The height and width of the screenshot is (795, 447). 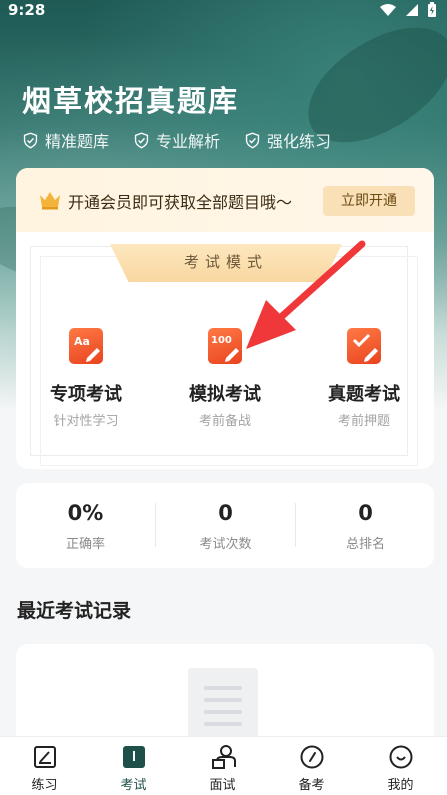 What do you see at coordinates (223, 757) in the screenshot?
I see `interview-icon` at bounding box center [223, 757].